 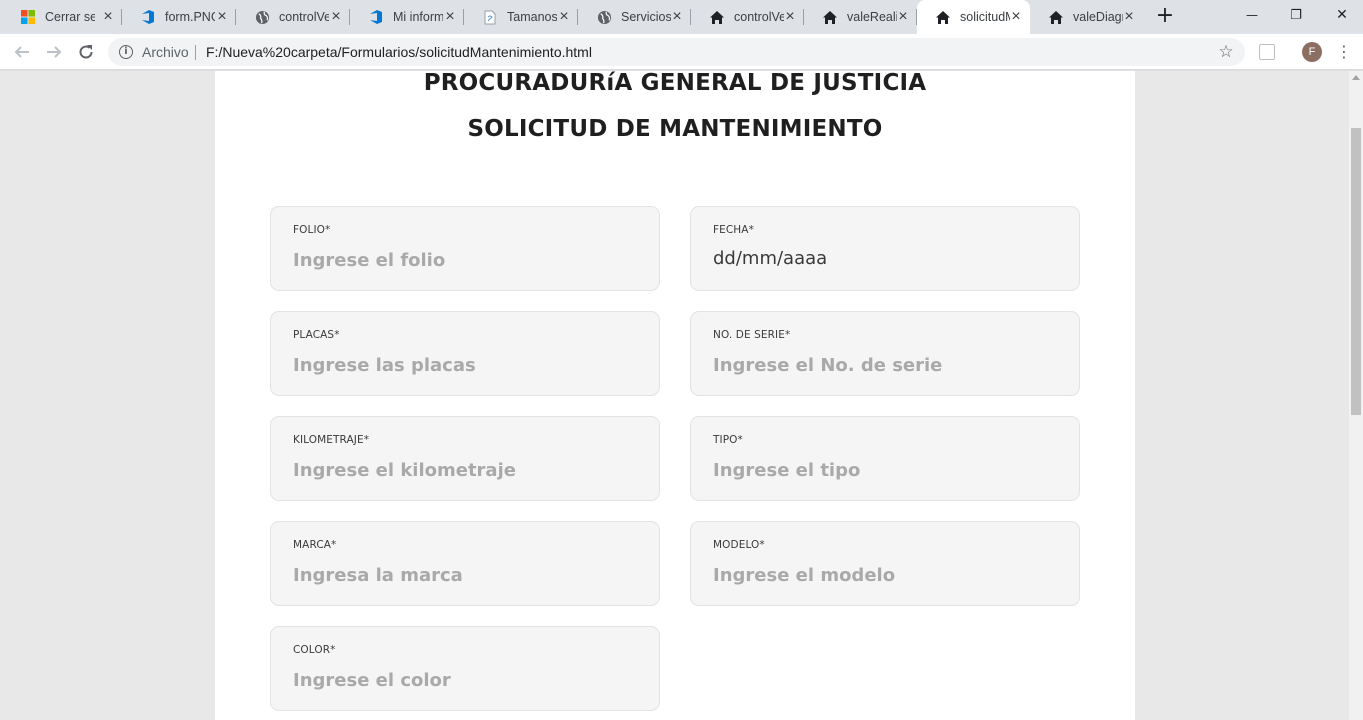 I want to click on tipo-label: TIPO*, so click(x=728, y=440).